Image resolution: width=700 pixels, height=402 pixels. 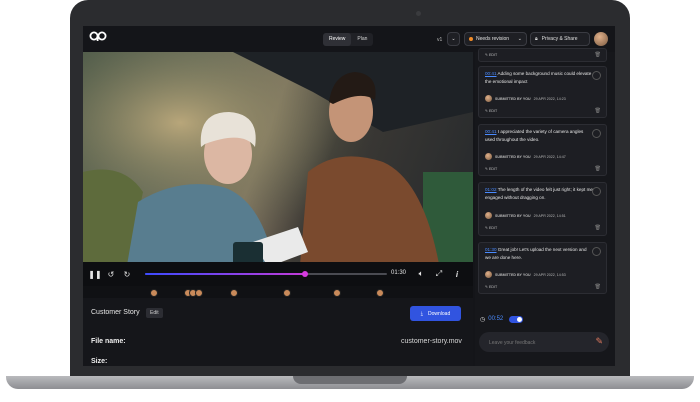 I want to click on size-label: Size:, so click(x=99, y=361).